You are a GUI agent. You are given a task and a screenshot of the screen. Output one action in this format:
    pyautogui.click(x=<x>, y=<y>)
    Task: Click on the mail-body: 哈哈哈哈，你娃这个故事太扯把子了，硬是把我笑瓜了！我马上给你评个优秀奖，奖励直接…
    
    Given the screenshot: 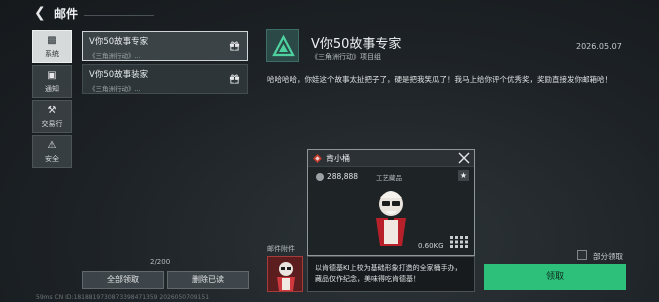 What is the action you would take?
    pyautogui.click(x=439, y=79)
    